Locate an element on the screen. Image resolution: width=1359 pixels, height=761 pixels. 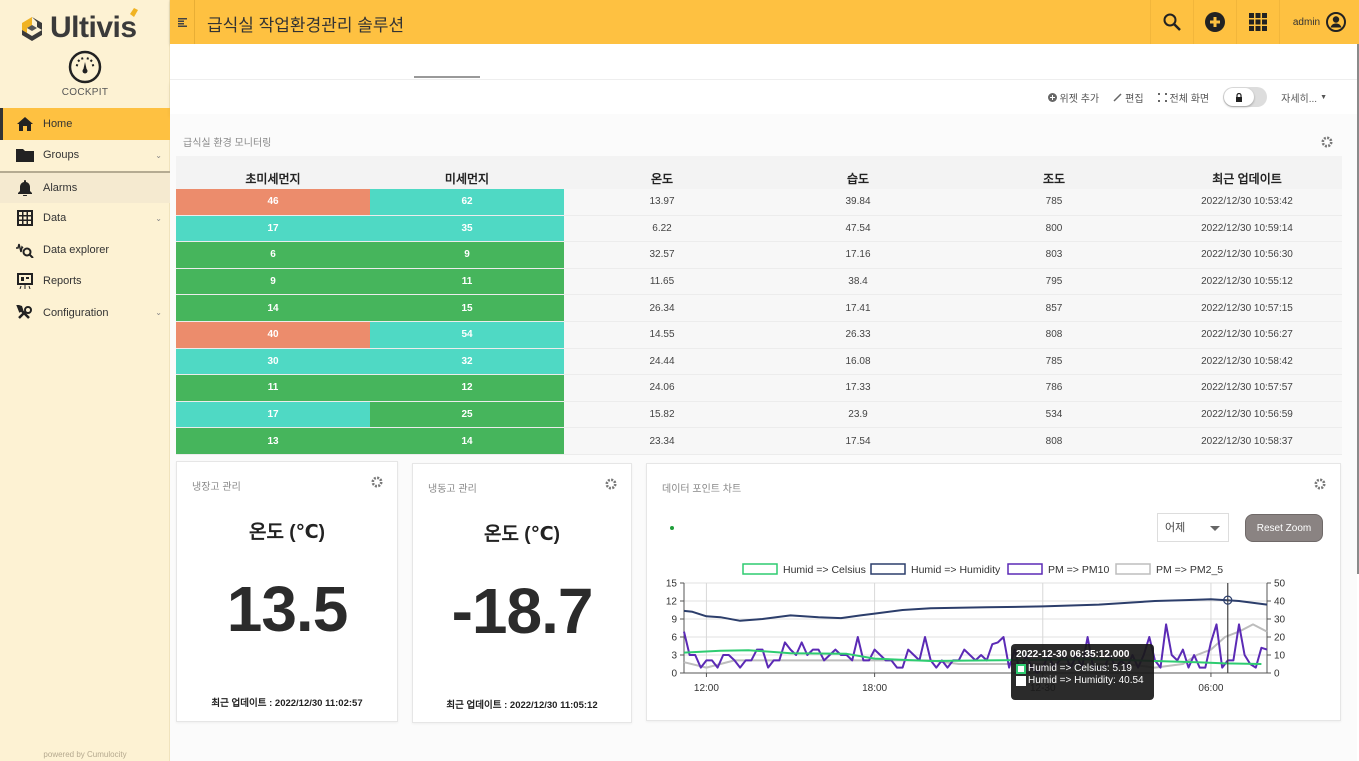
table-widget-title: 급식실 환경 모니터링 is located at coordinates (227, 143).